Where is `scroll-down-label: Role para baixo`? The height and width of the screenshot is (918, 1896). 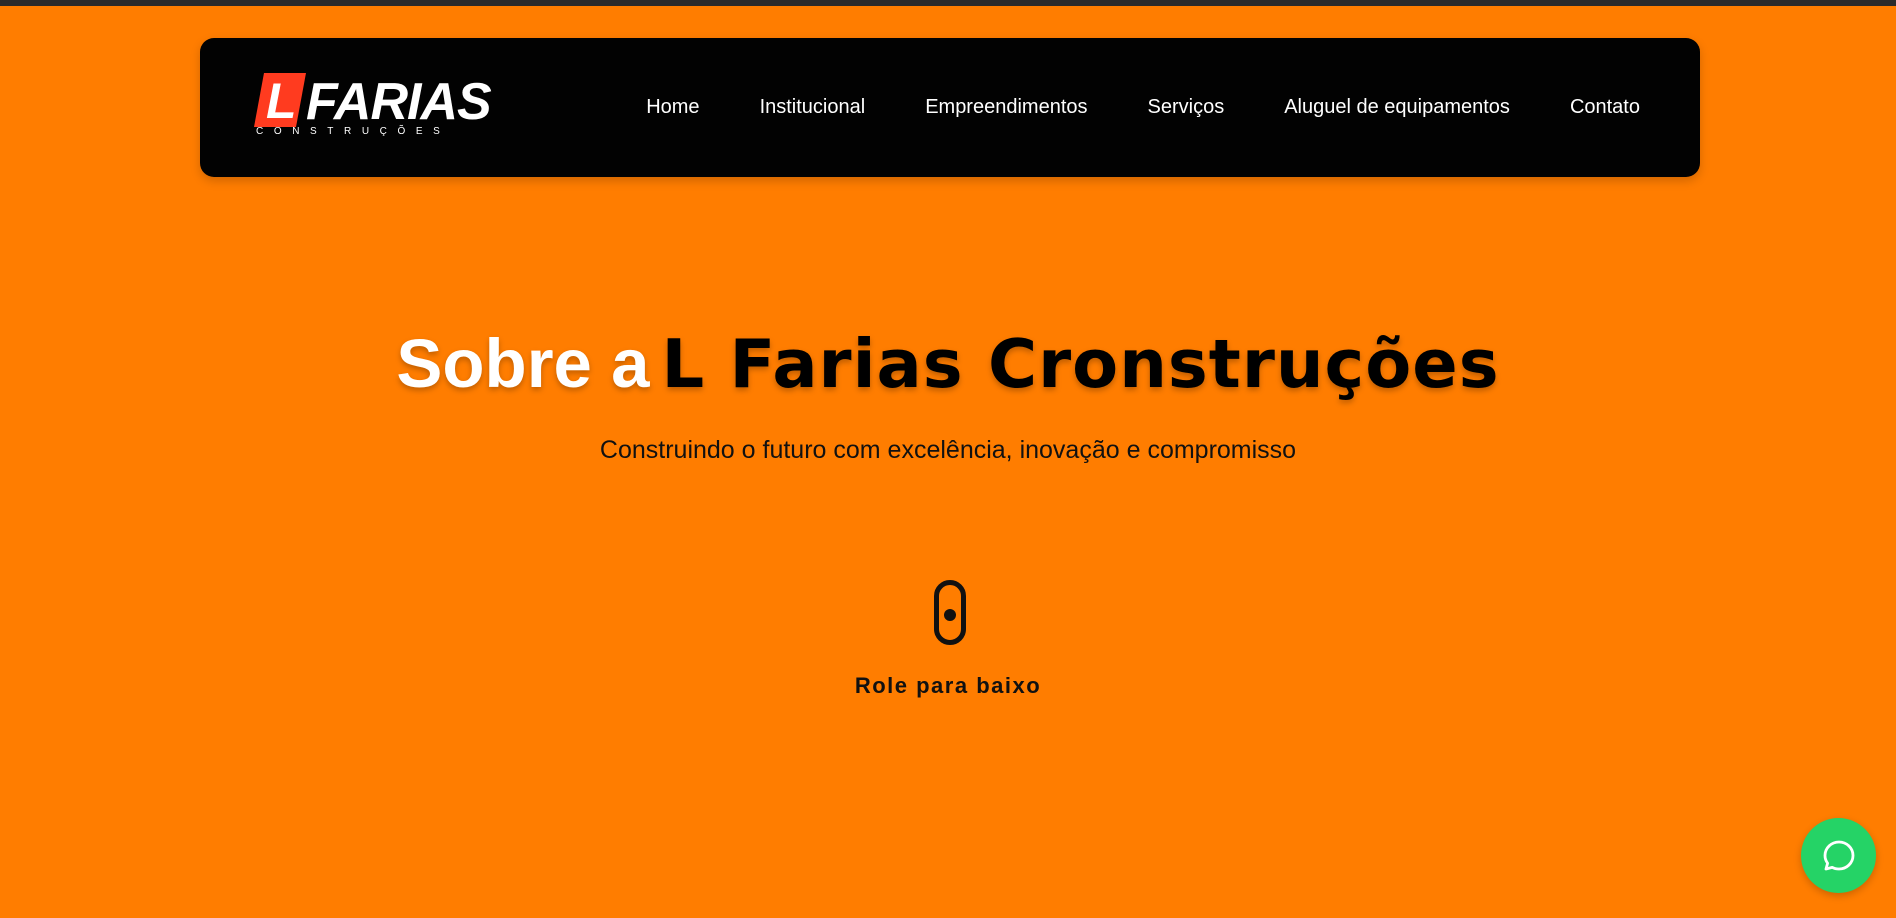
scroll-down-label: Role para baixo is located at coordinates (948, 685).